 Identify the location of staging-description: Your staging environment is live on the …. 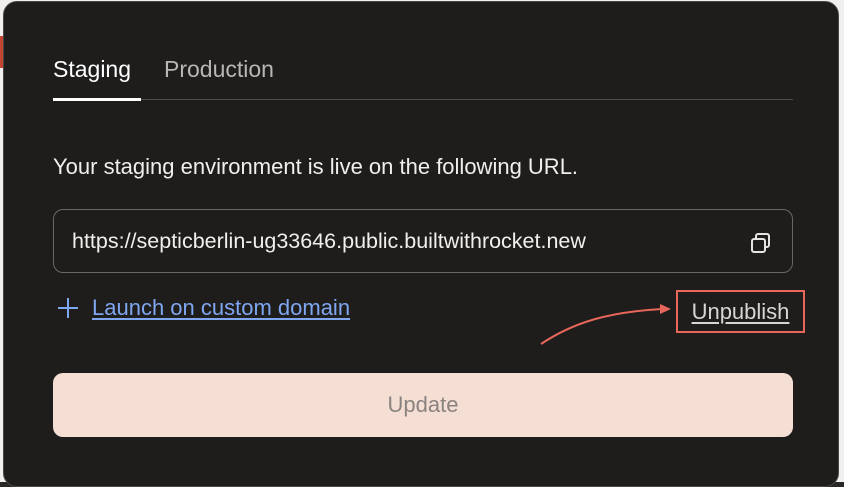
(316, 166).